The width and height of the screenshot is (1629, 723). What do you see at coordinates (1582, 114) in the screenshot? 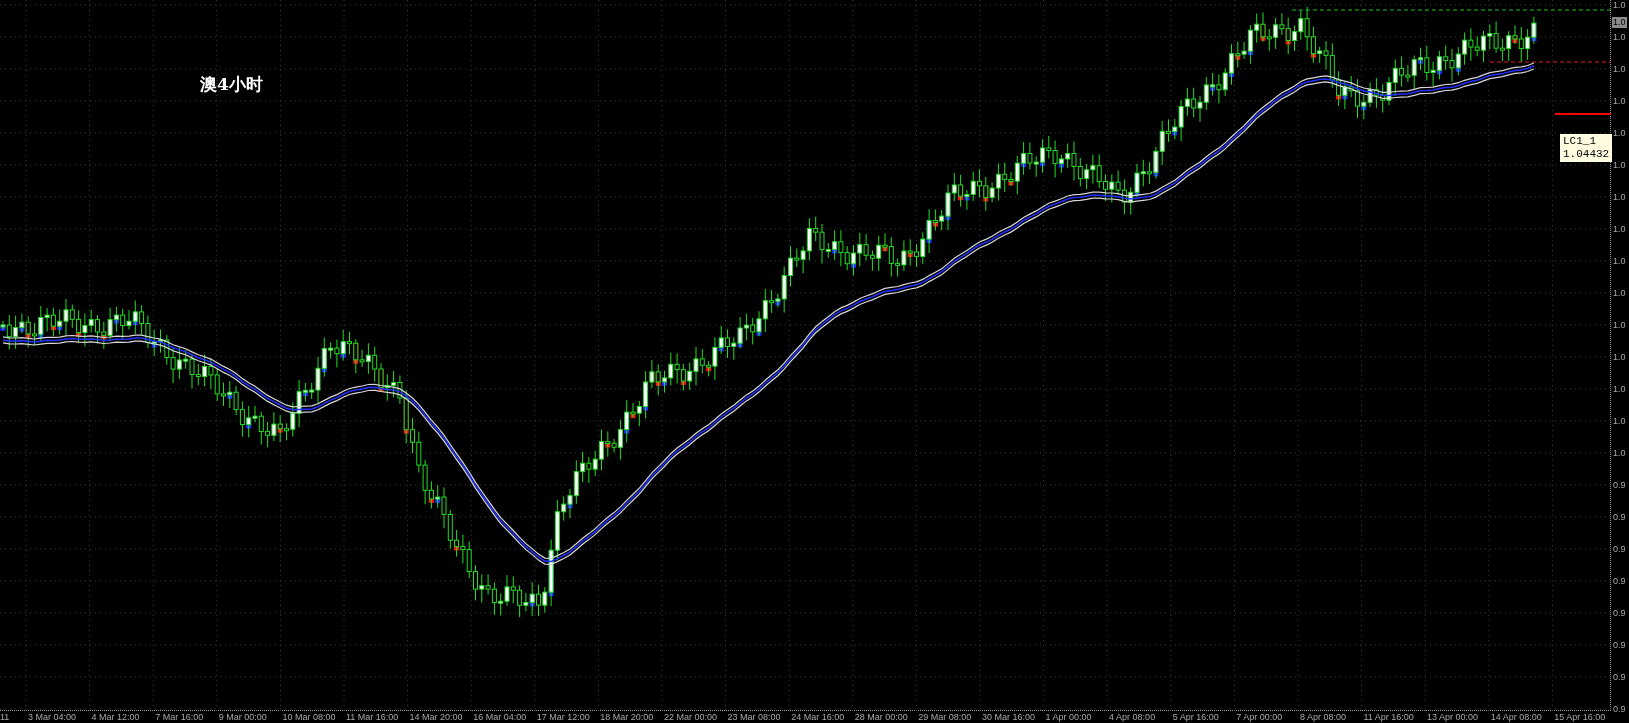
I see `level-line` at bounding box center [1582, 114].